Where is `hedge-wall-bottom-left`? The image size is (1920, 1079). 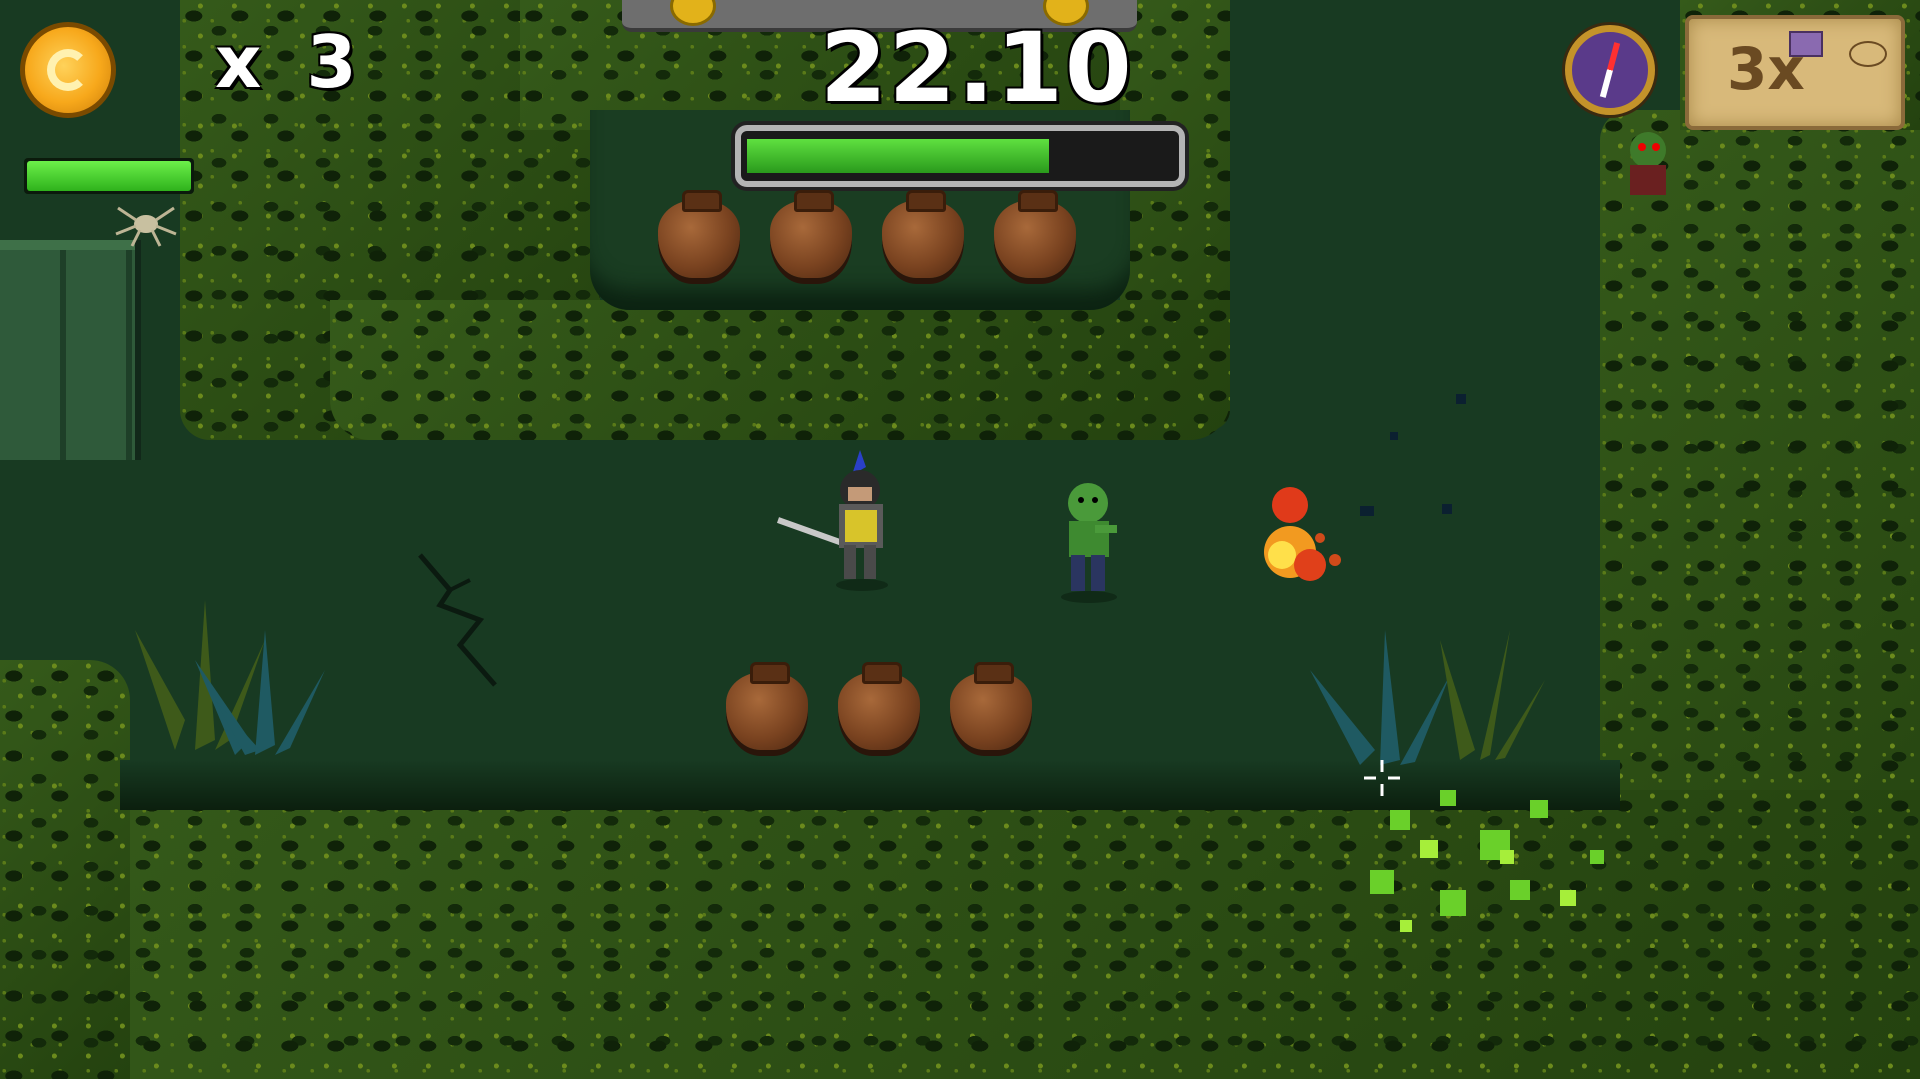
hedge-wall-bottom-left is located at coordinates (65, 869).